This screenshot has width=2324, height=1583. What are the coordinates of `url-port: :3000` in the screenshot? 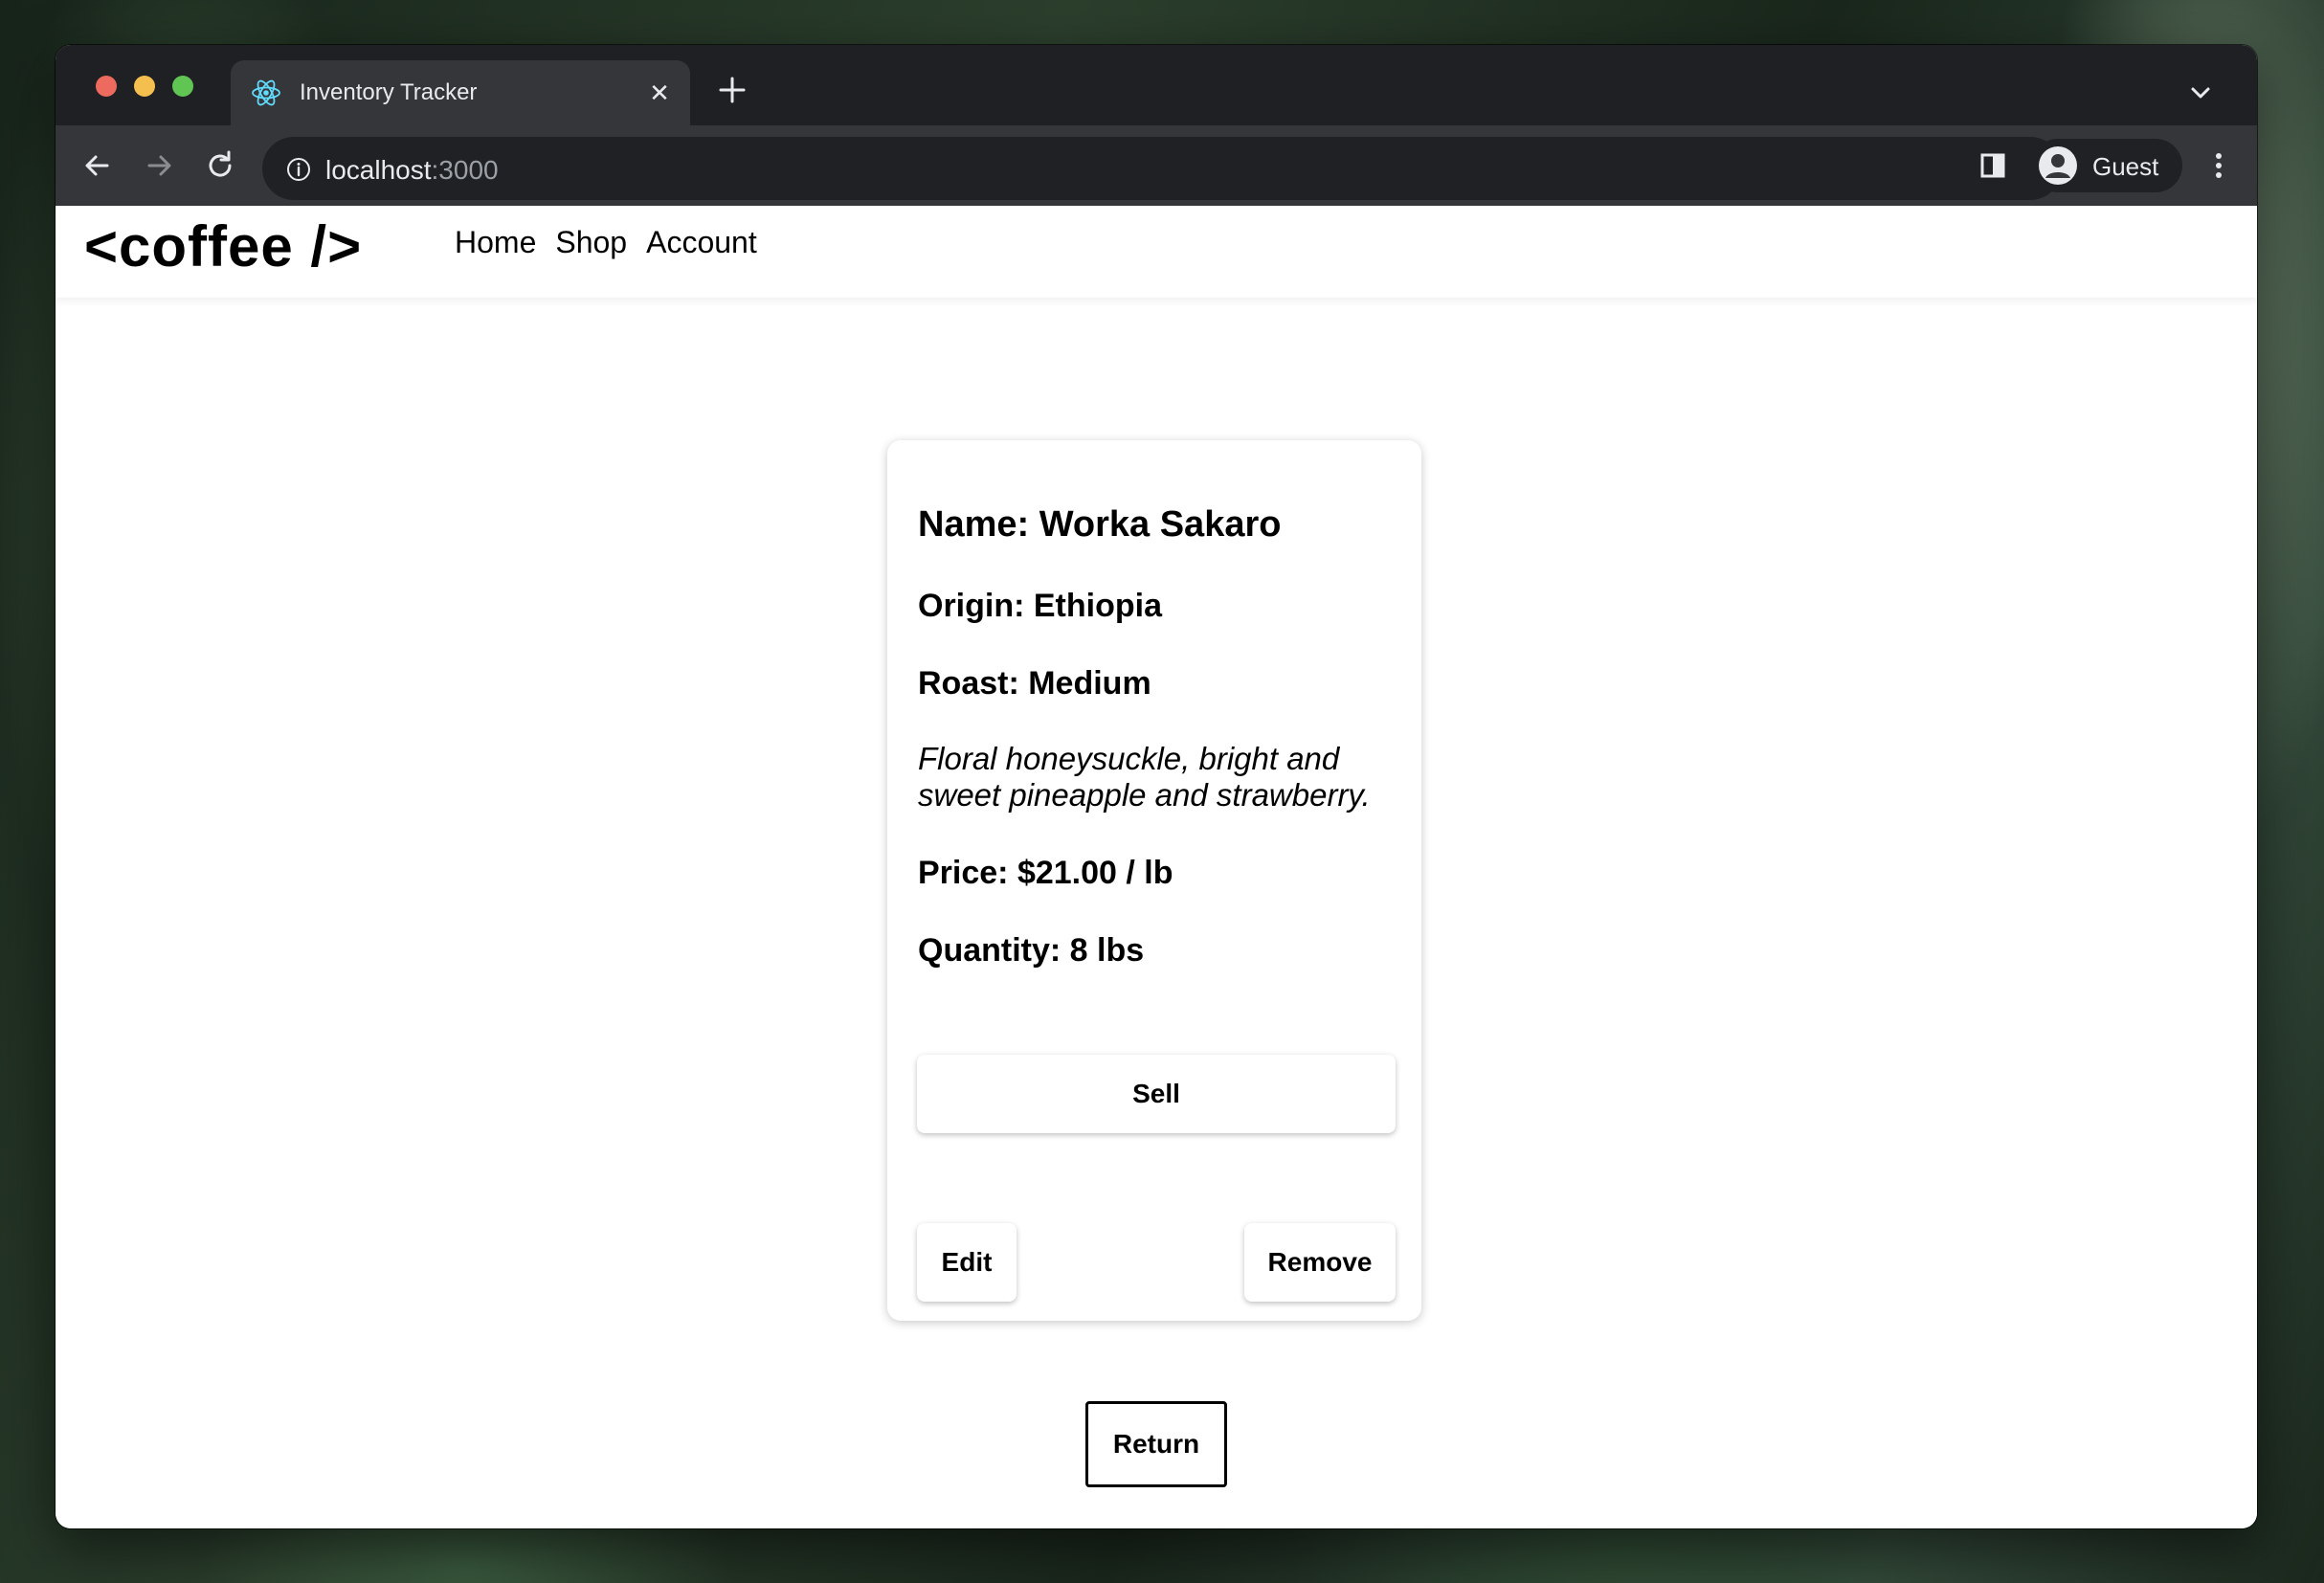 It's located at (465, 170).